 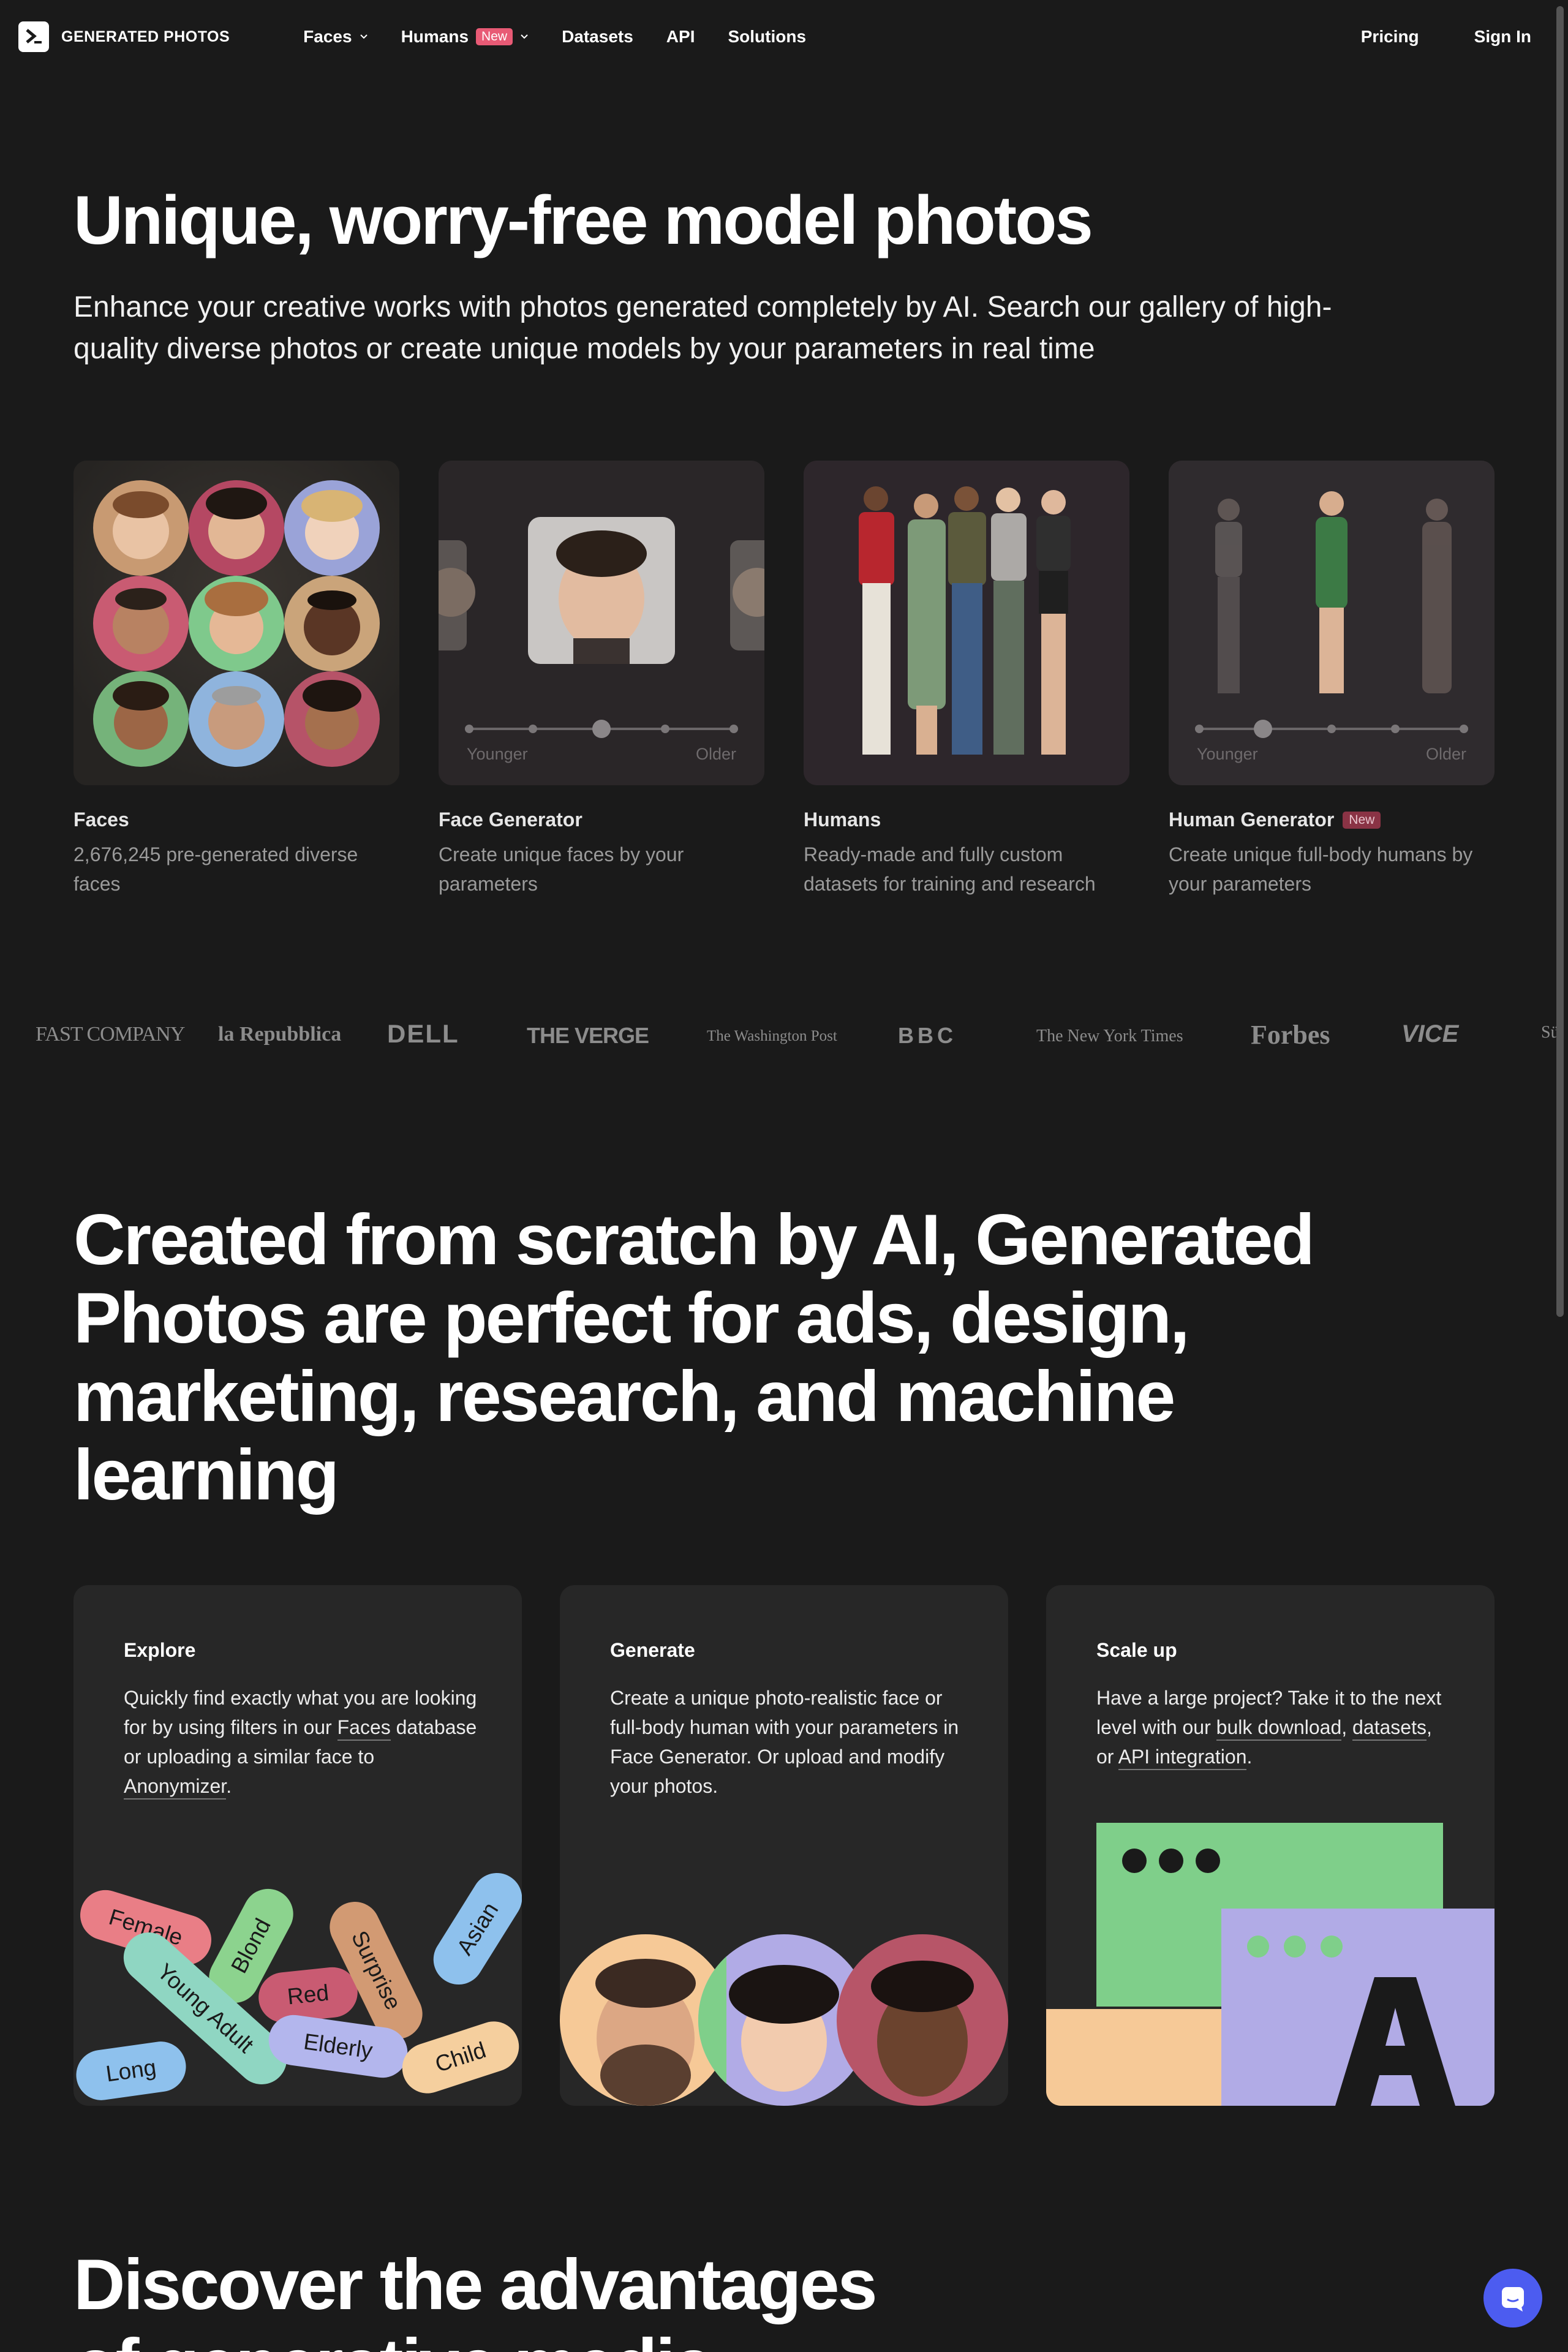 What do you see at coordinates (588, 1036) in the screenshot?
I see `logo-the-verge: THE VERGE` at bounding box center [588, 1036].